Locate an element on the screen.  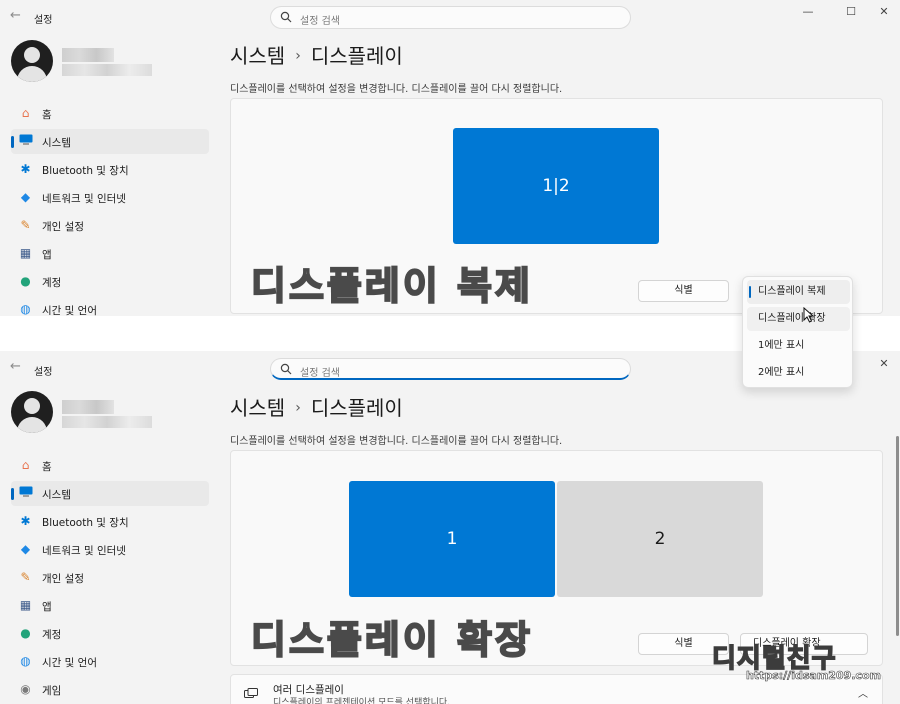
sidebar-item-label: 게임 is located at coordinates (52, 691).